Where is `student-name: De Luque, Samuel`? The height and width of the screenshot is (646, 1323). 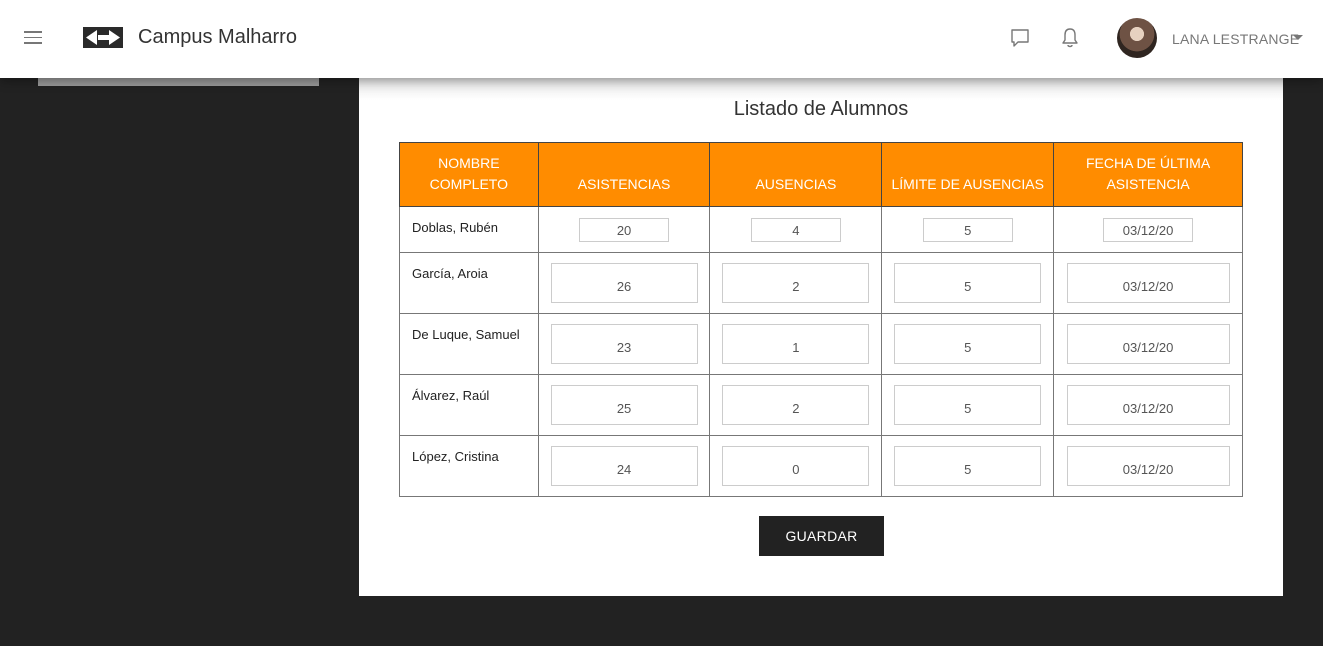
student-name: De Luque, Samuel is located at coordinates (469, 344).